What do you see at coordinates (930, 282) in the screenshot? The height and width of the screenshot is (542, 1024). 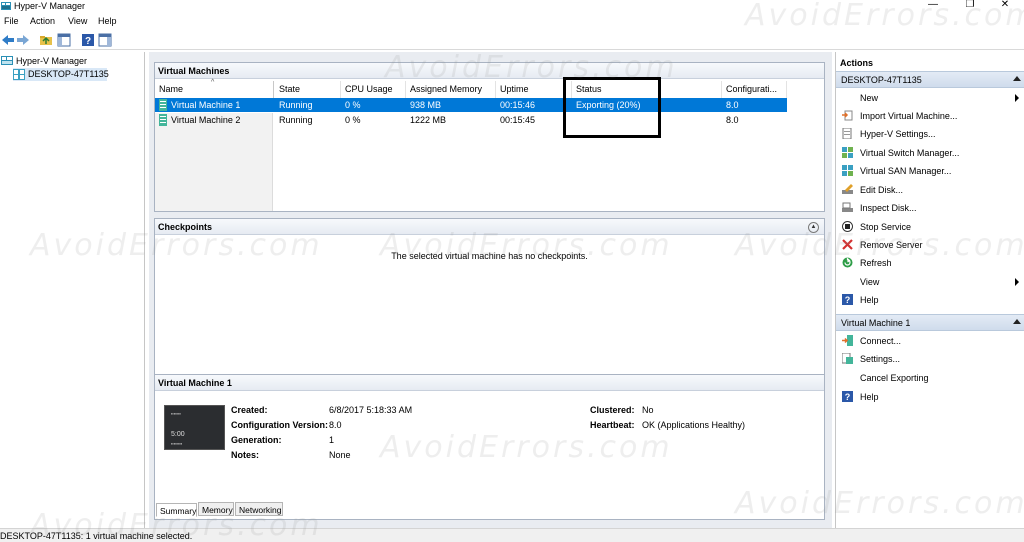 I see `action-view: View` at bounding box center [930, 282].